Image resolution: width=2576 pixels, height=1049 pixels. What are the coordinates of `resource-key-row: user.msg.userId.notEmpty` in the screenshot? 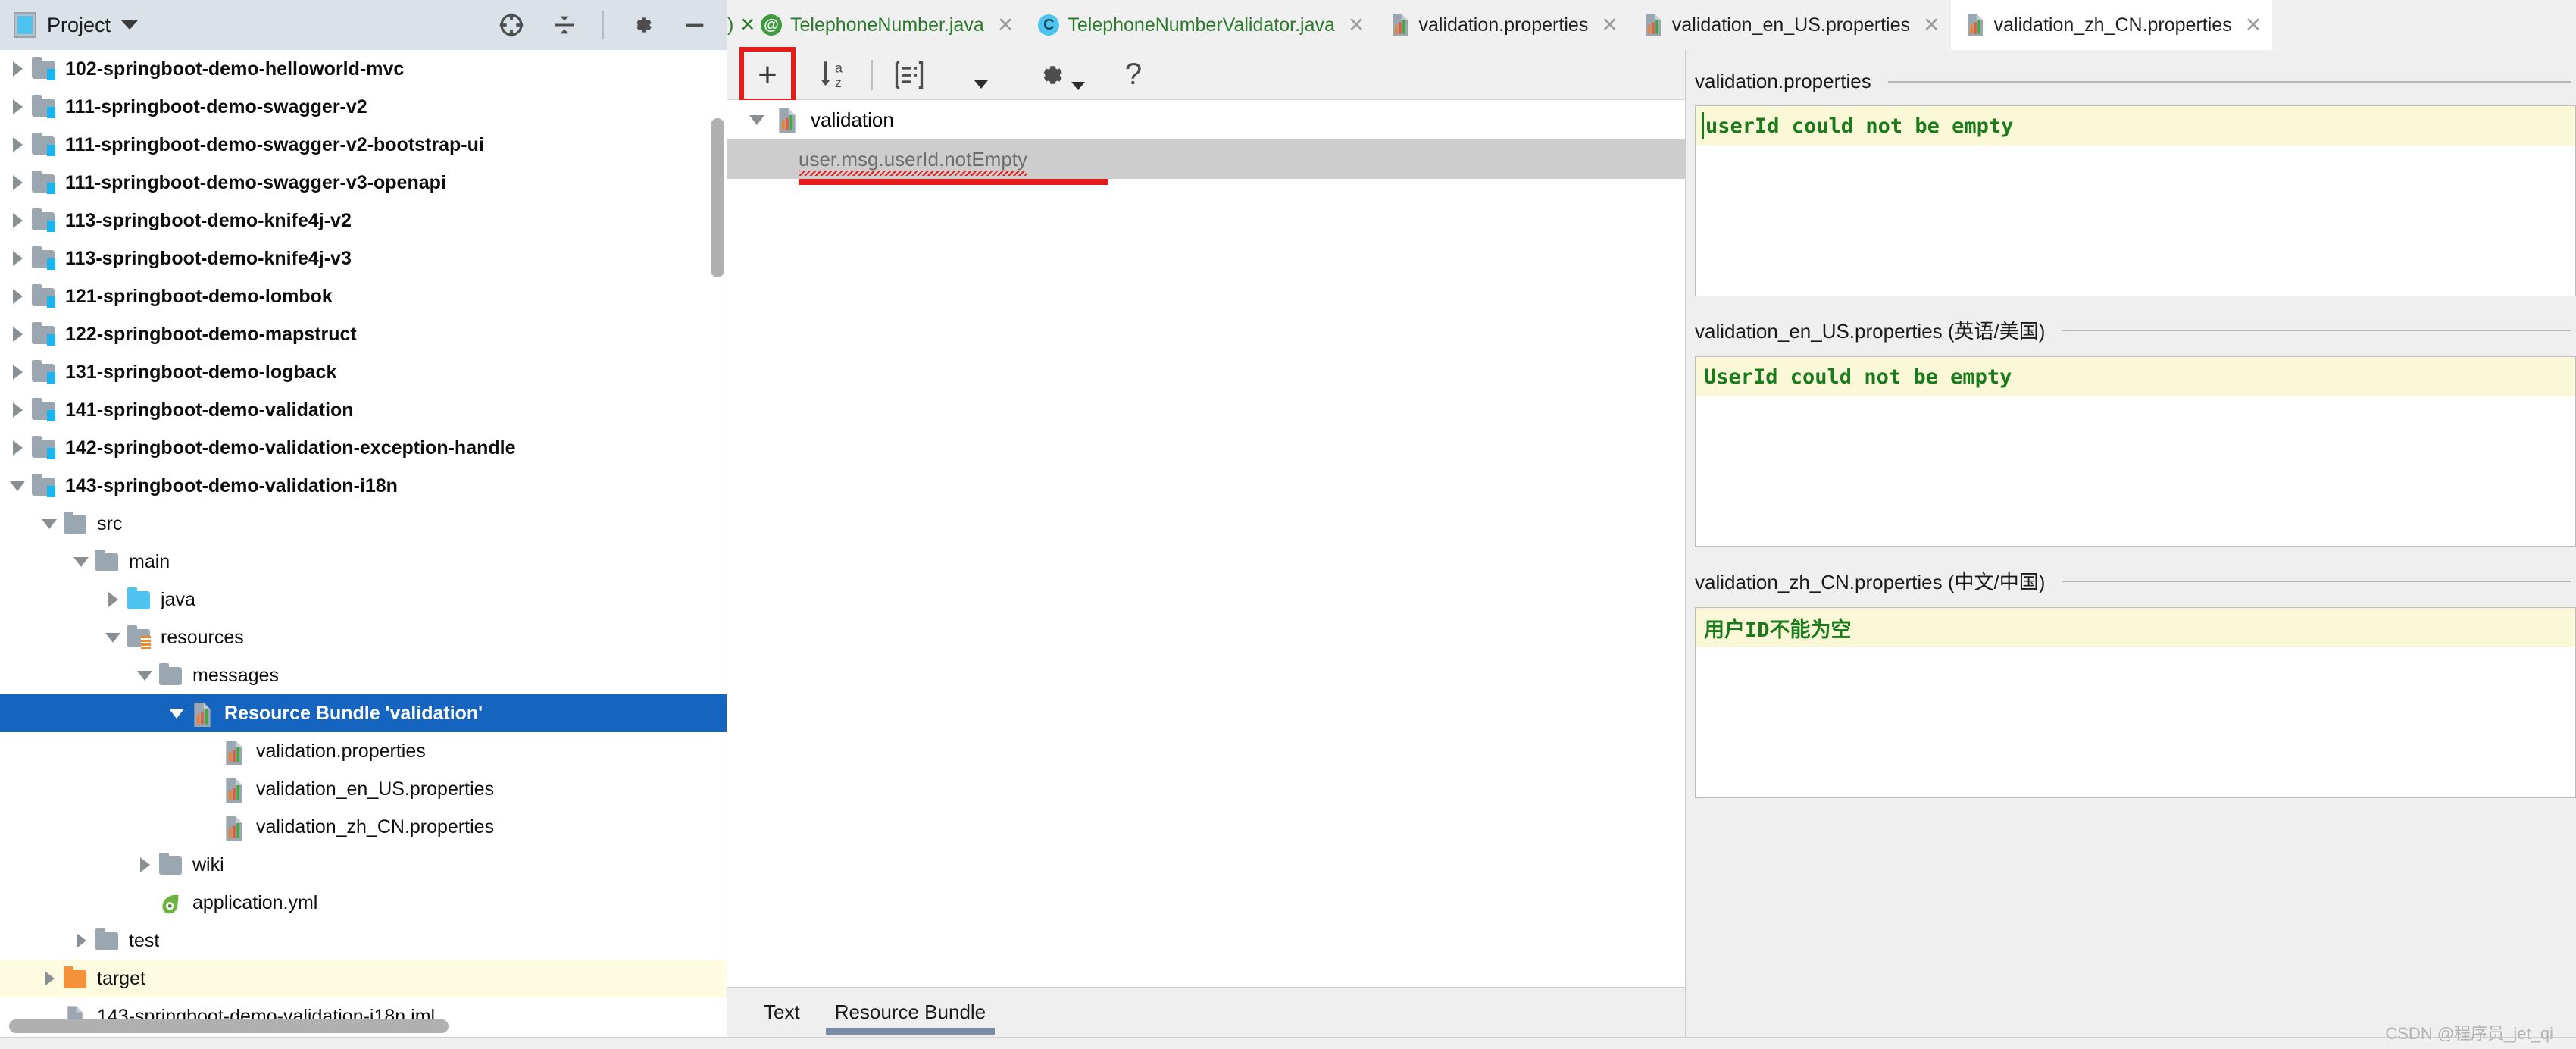 It's located at (1206, 159).